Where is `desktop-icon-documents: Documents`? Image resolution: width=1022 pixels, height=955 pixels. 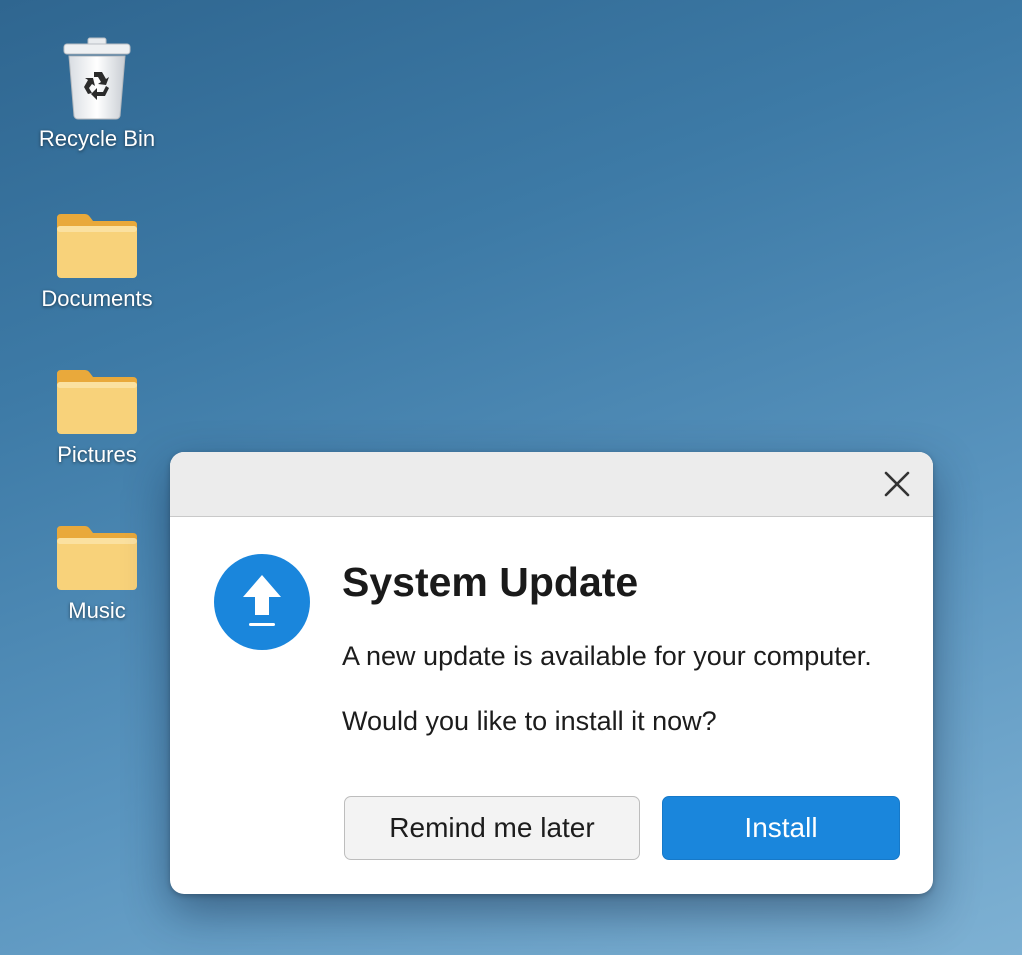
desktop-icon-documents: Documents is located at coordinates (97, 251).